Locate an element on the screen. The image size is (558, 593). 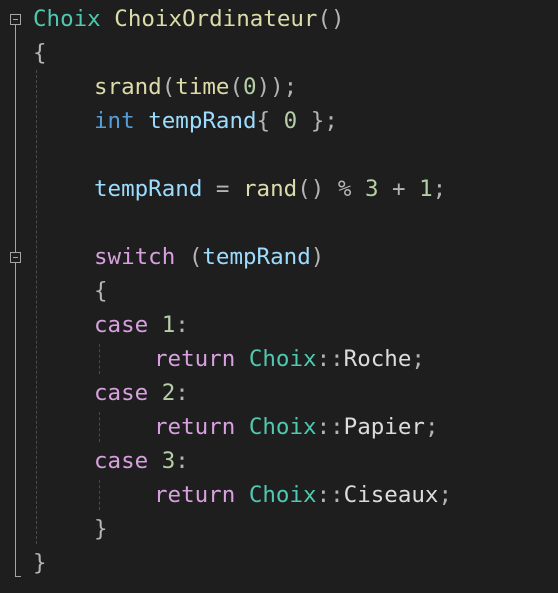
code-line-return-roche: return Choix::Roche; is located at coordinates (289, 359).